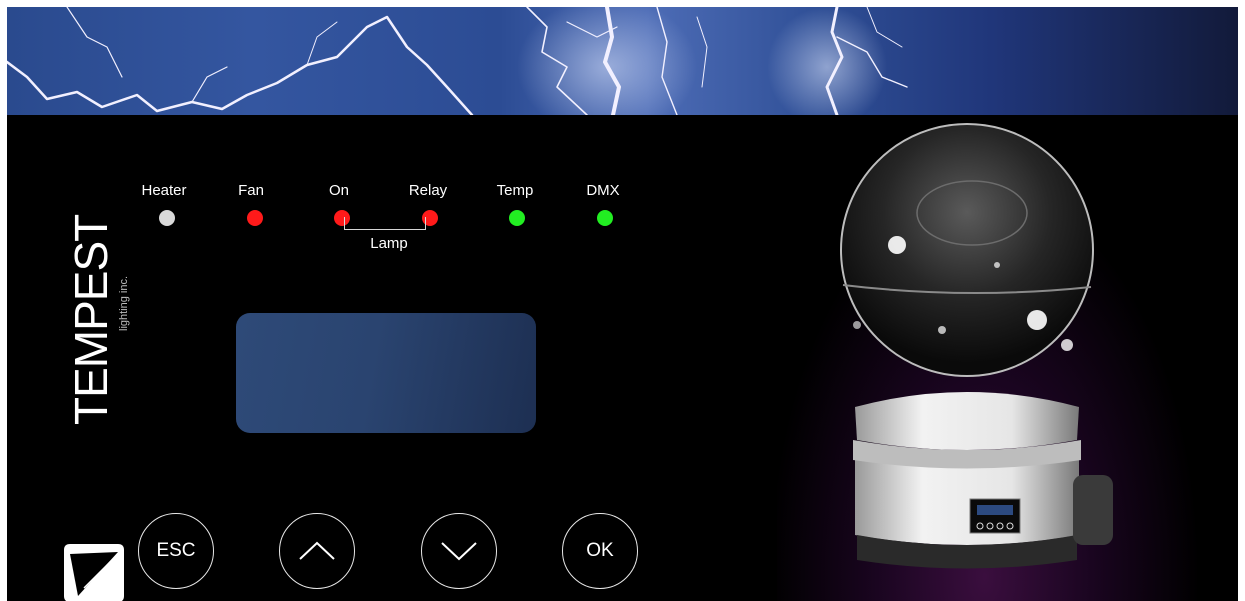 This screenshot has height=601, width=1245. Describe the element at coordinates (124, 303) in the screenshot. I see `brand-subtitle: lighting inc.` at that location.